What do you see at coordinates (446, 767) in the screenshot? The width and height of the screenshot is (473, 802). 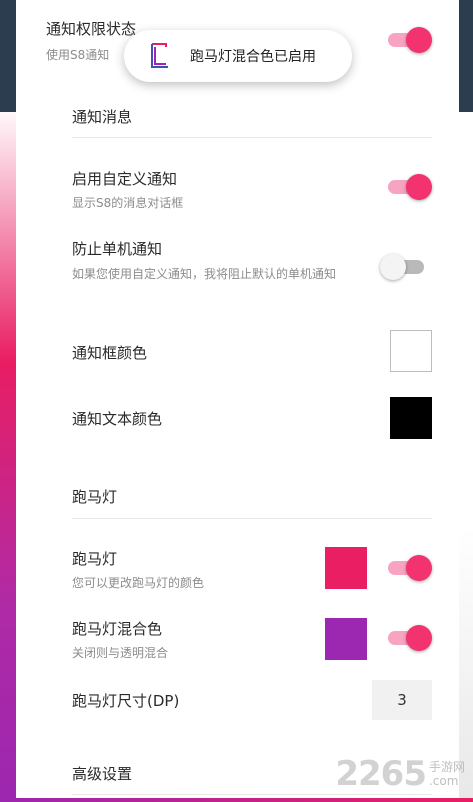 I see `watermark-text-cn: 手游网` at bounding box center [446, 767].